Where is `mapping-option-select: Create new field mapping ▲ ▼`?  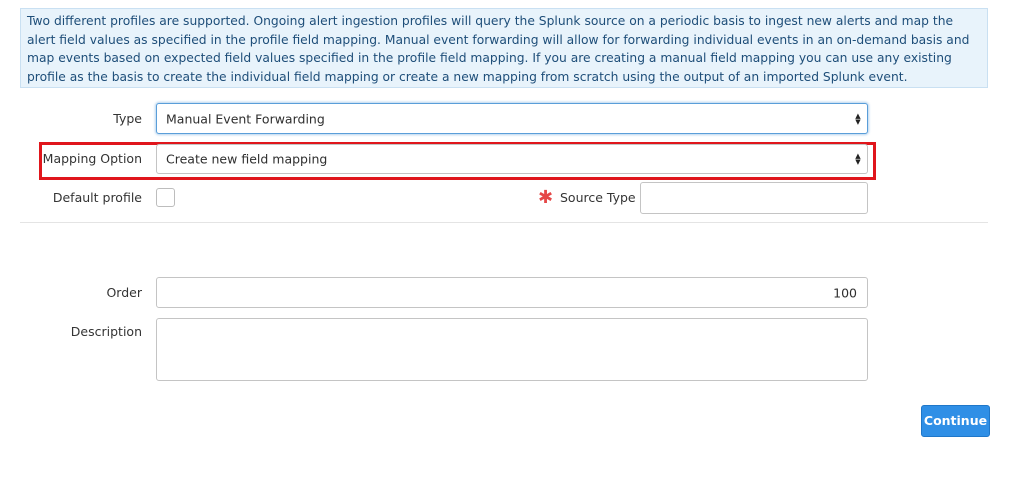 mapping-option-select: Create new field mapping ▲ ▼ is located at coordinates (512, 159).